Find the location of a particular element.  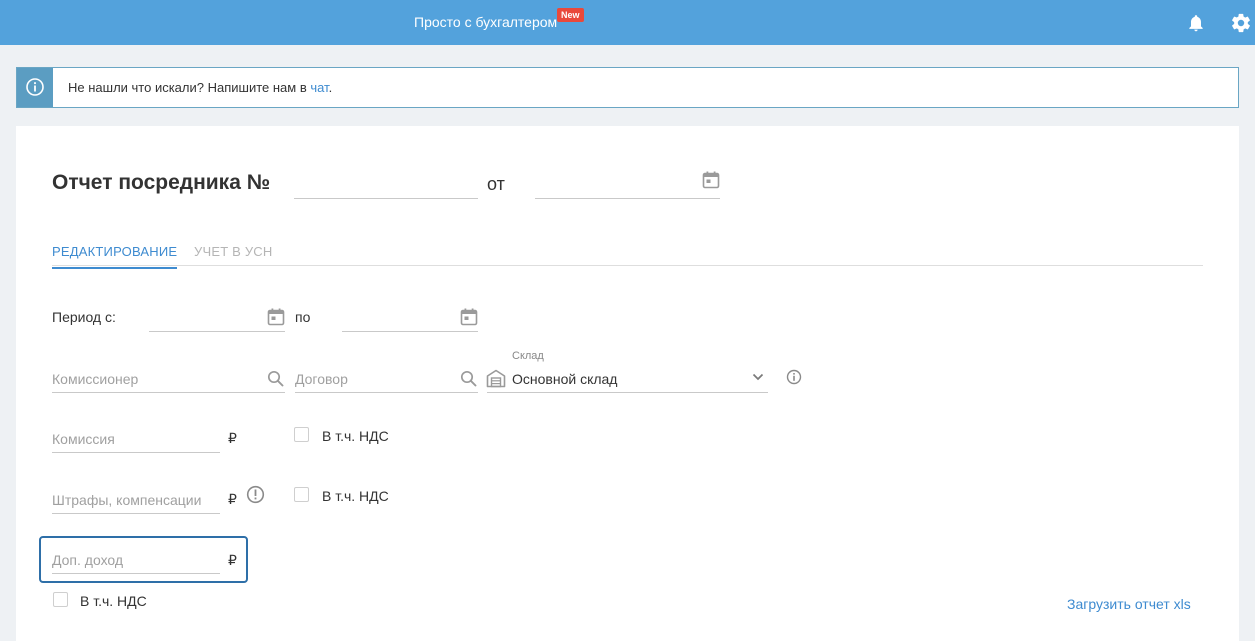

warehouse-value: Основной склад is located at coordinates (564, 379).